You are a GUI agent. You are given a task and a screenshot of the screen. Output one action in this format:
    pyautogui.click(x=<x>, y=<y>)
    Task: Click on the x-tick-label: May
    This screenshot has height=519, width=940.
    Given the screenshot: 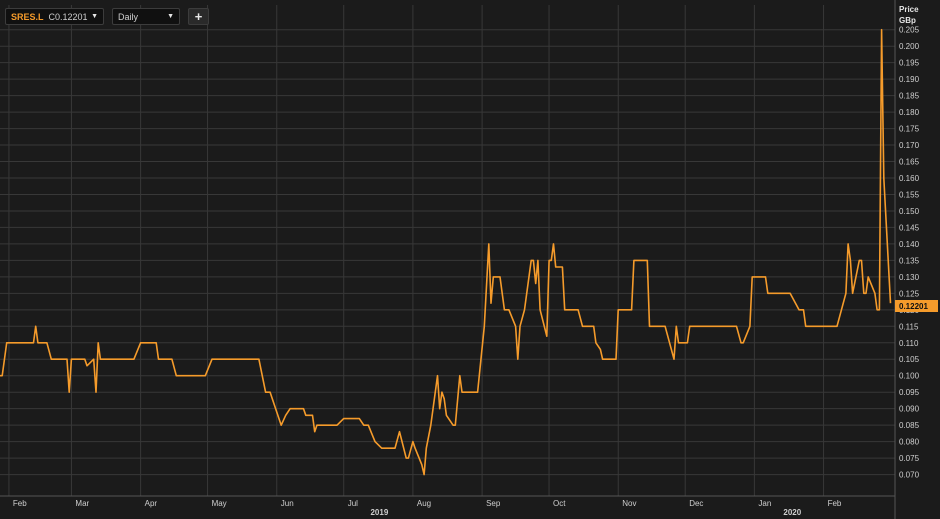 What is the action you would take?
    pyautogui.click(x=219, y=503)
    